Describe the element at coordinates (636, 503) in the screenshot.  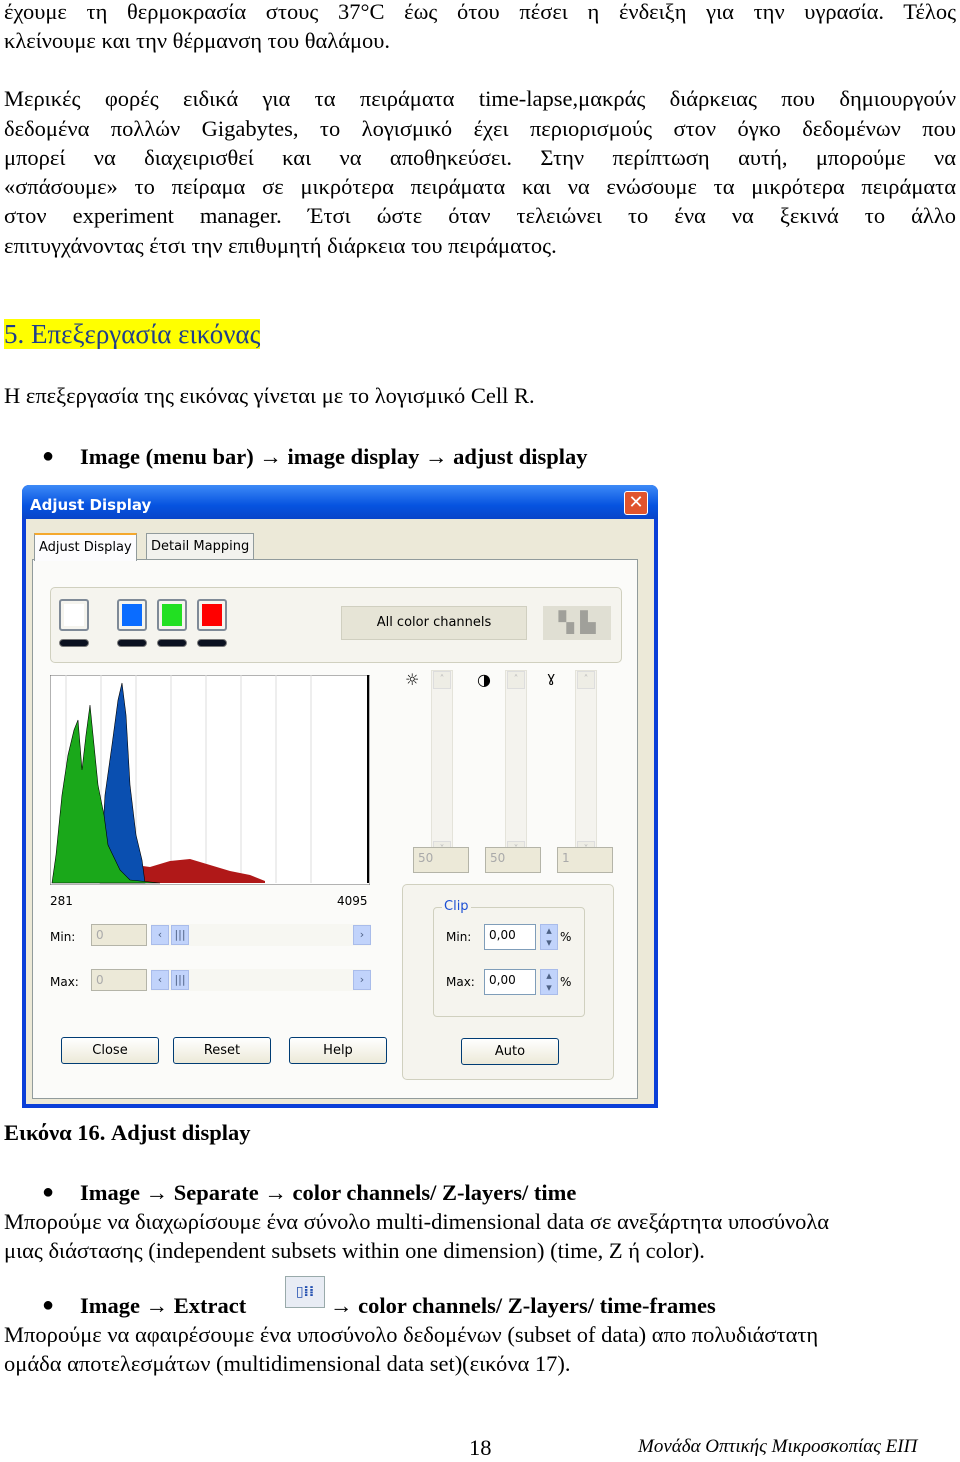
I see `close-icon: ✕` at that location.